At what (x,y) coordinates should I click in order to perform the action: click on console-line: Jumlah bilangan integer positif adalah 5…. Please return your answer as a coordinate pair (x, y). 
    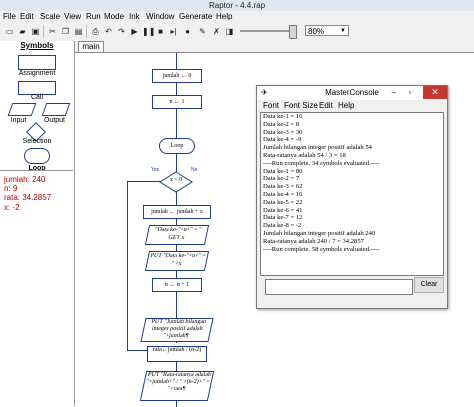
    Looking at the image, I should click on (317, 148).